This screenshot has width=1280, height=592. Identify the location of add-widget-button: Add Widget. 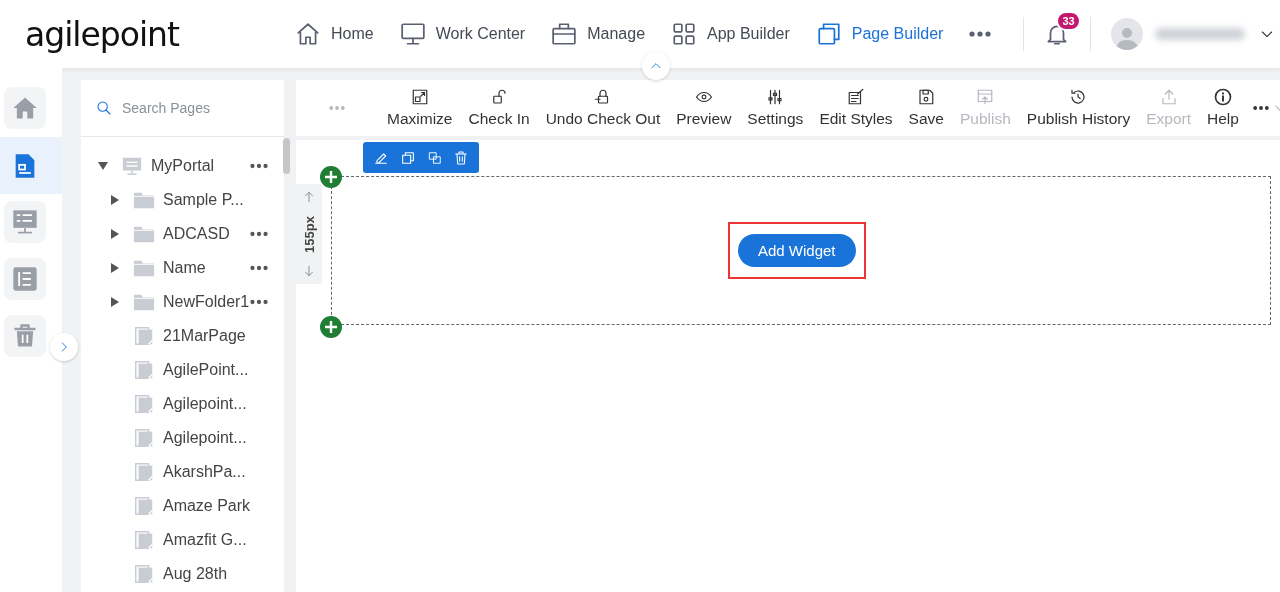
(797, 250).